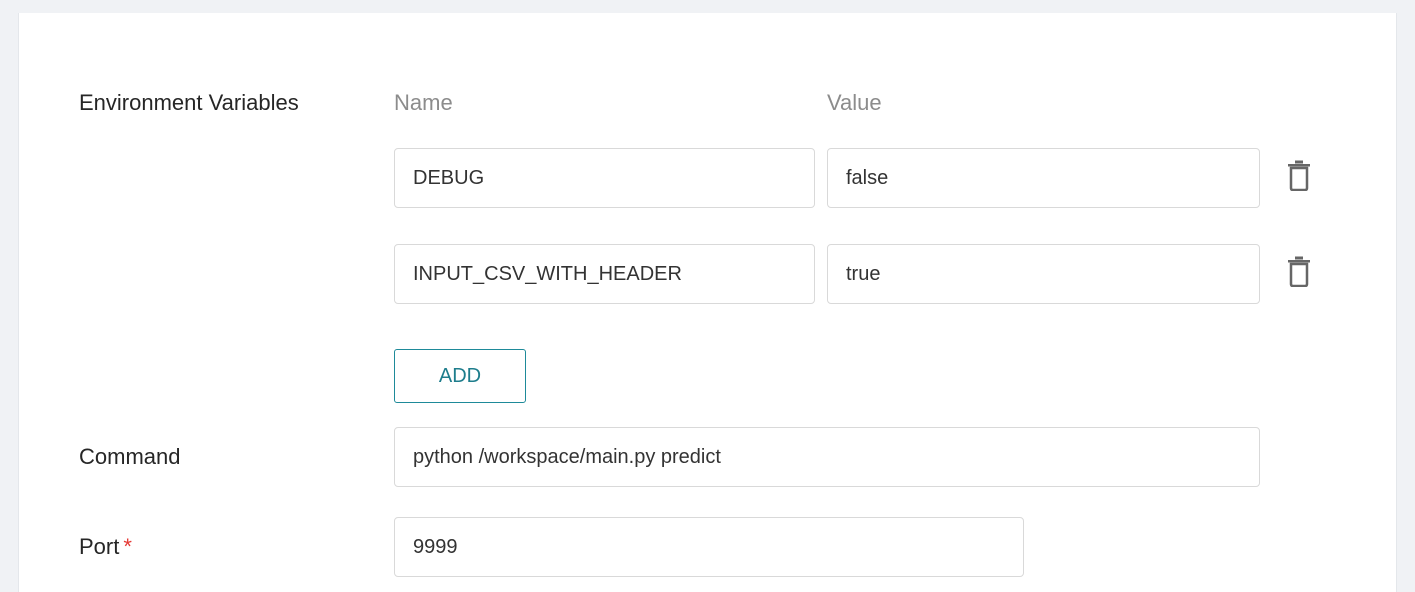  I want to click on add-env-var-button: ADD, so click(460, 376).